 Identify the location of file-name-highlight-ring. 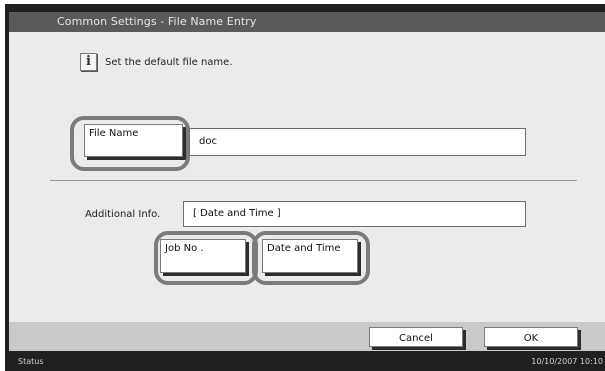
(130, 143).